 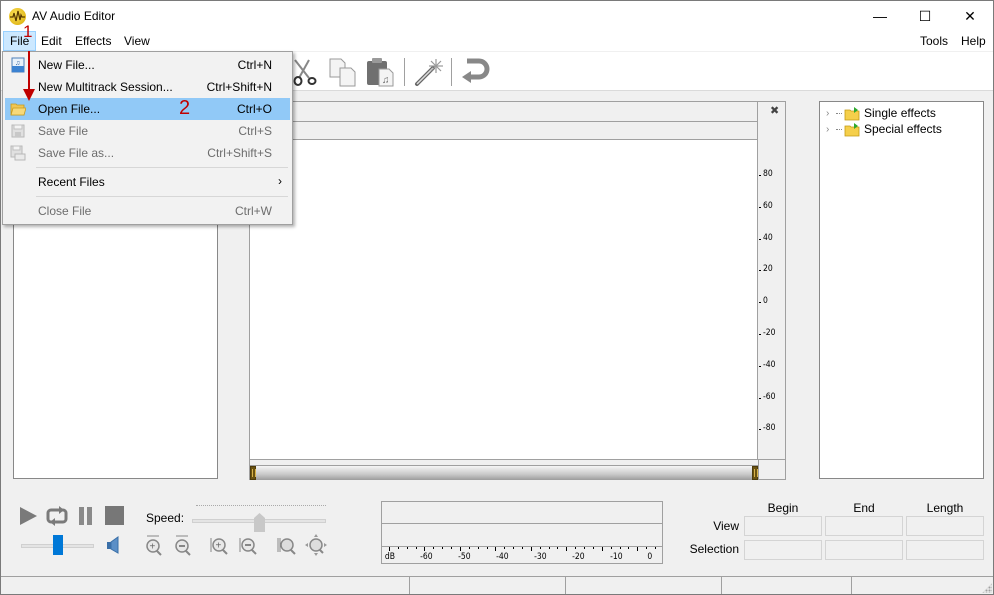 What do you see at coordinates (880, 16) in the screenshot?
I see `minimize-button: —` at bounding box center [880, 16].